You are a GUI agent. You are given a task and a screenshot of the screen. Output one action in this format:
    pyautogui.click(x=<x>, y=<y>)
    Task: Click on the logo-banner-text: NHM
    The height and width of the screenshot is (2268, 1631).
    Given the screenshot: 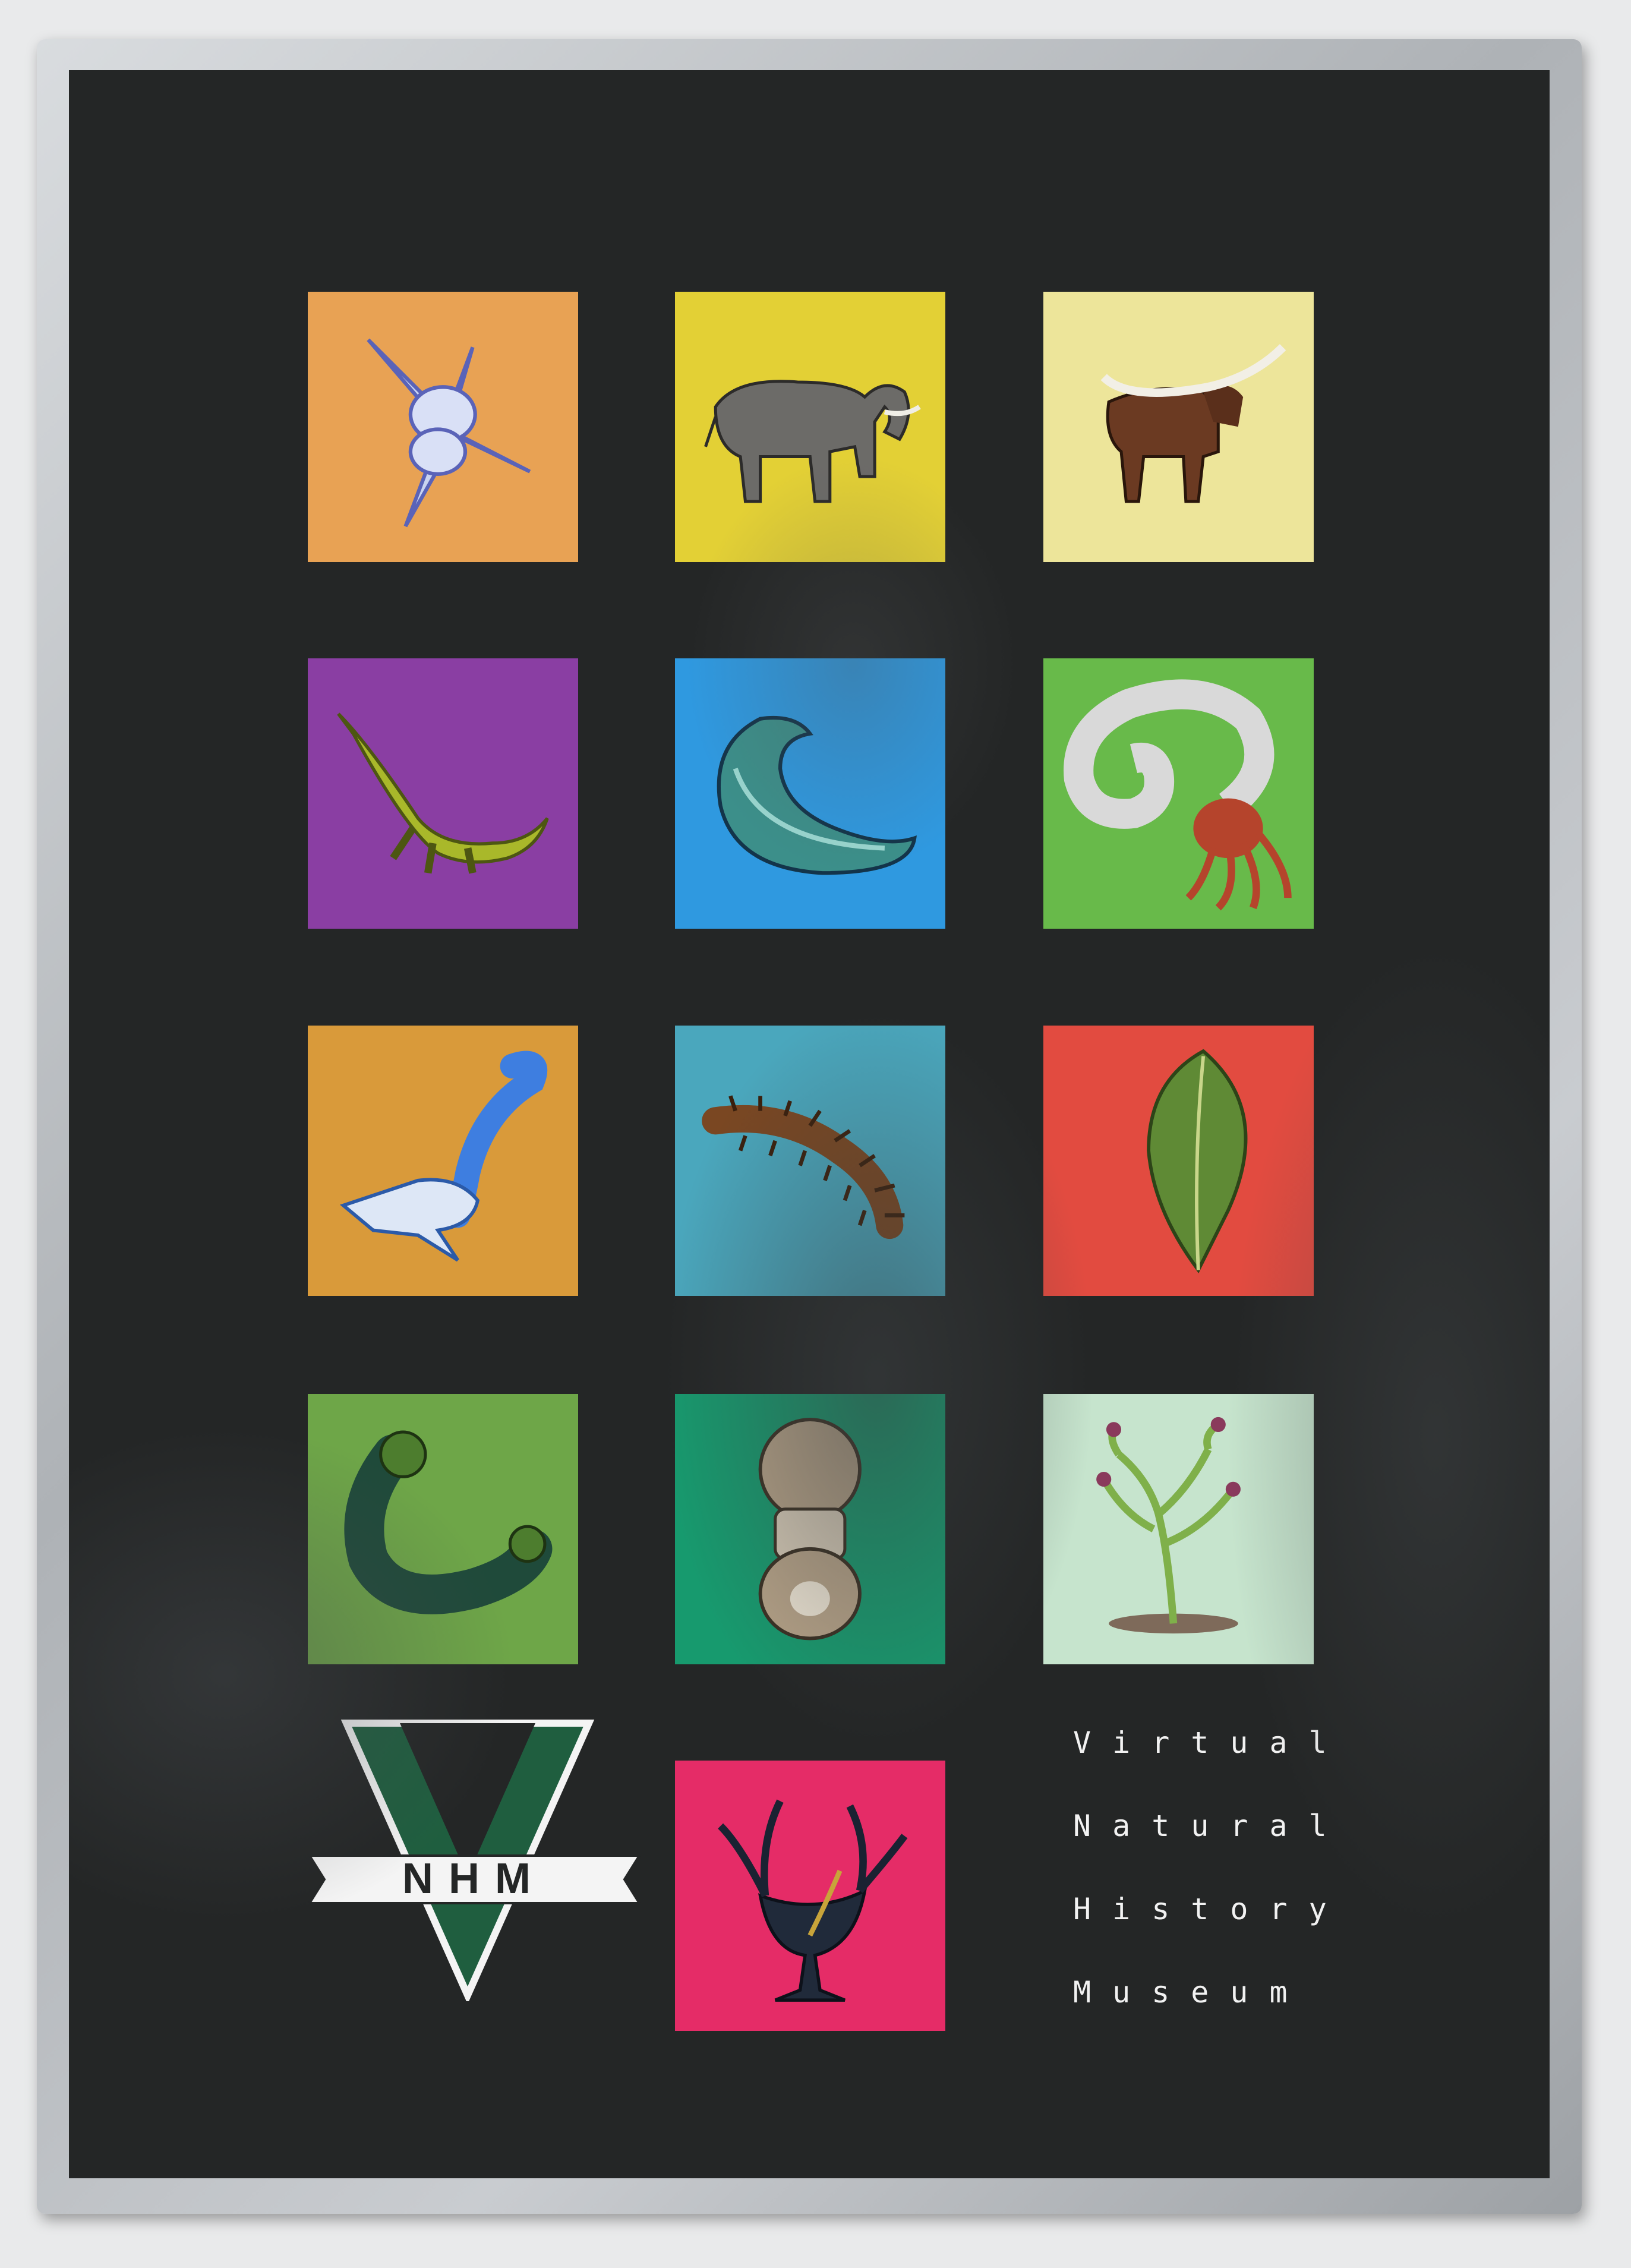 What is the action you would take?
    pyautogui.click(x=474, y=1879)
    